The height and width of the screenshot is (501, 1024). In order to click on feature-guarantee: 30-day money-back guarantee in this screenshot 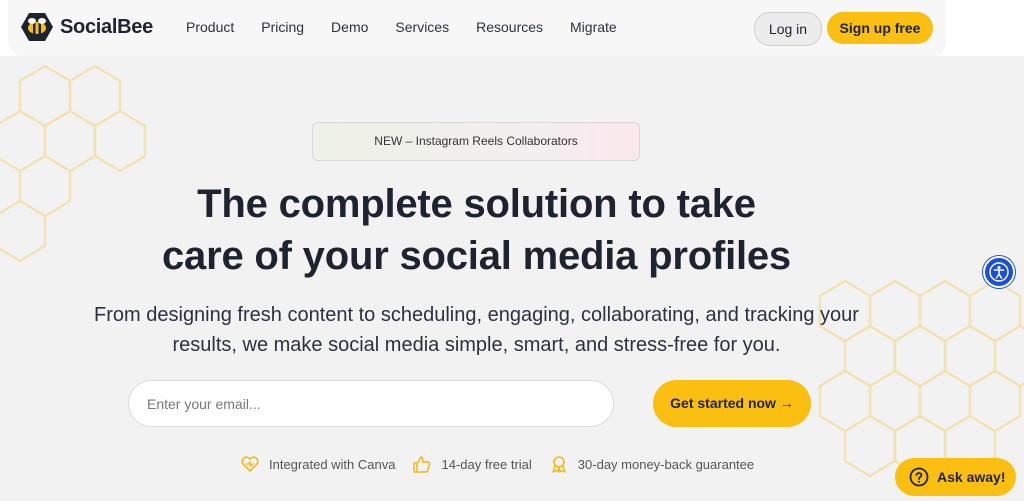, I will do `click(652, 464)`.